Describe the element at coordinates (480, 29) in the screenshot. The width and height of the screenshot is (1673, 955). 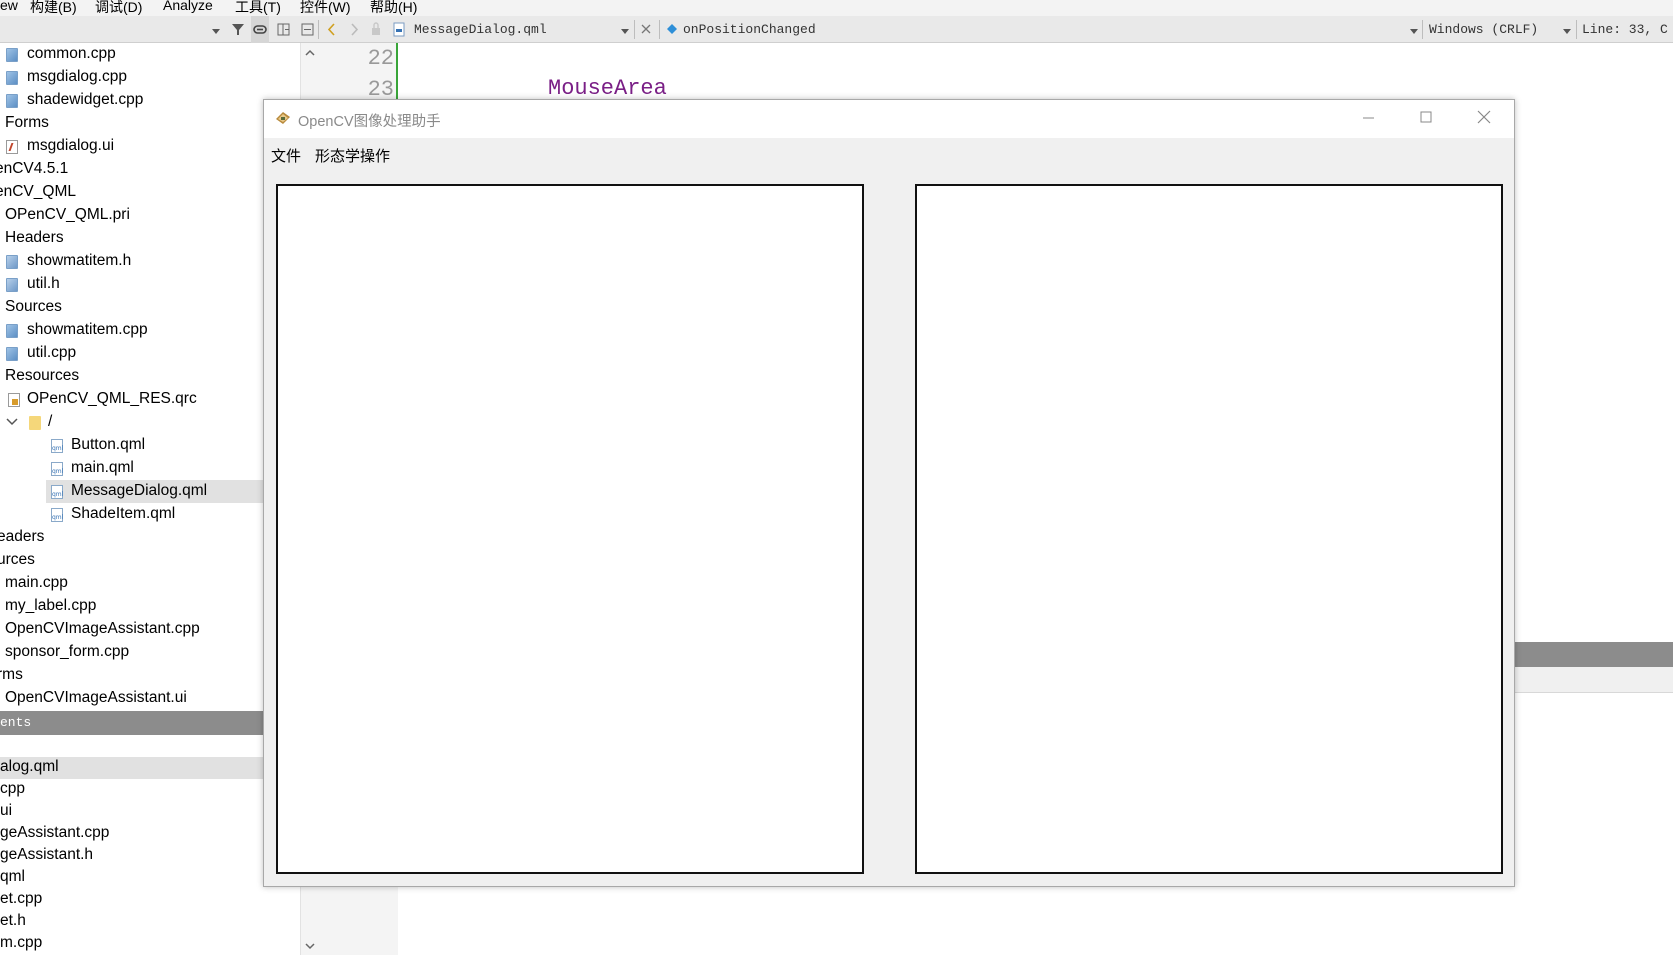
I see `current-file-name: MessageDialog.qml` at that location.